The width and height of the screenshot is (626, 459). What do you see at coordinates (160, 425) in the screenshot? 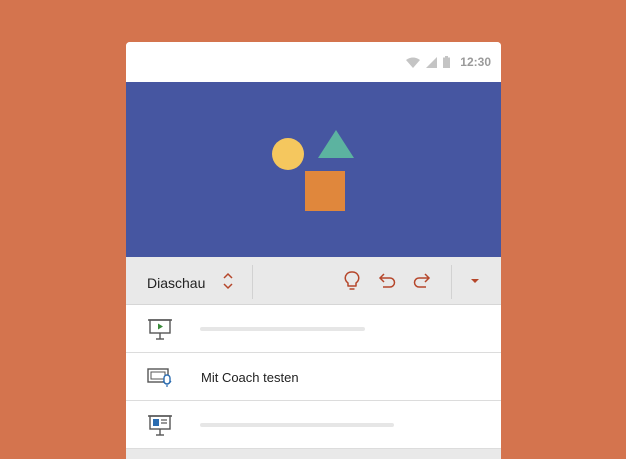
I see `presenter-view-icon` at bounding box center [160, 425].